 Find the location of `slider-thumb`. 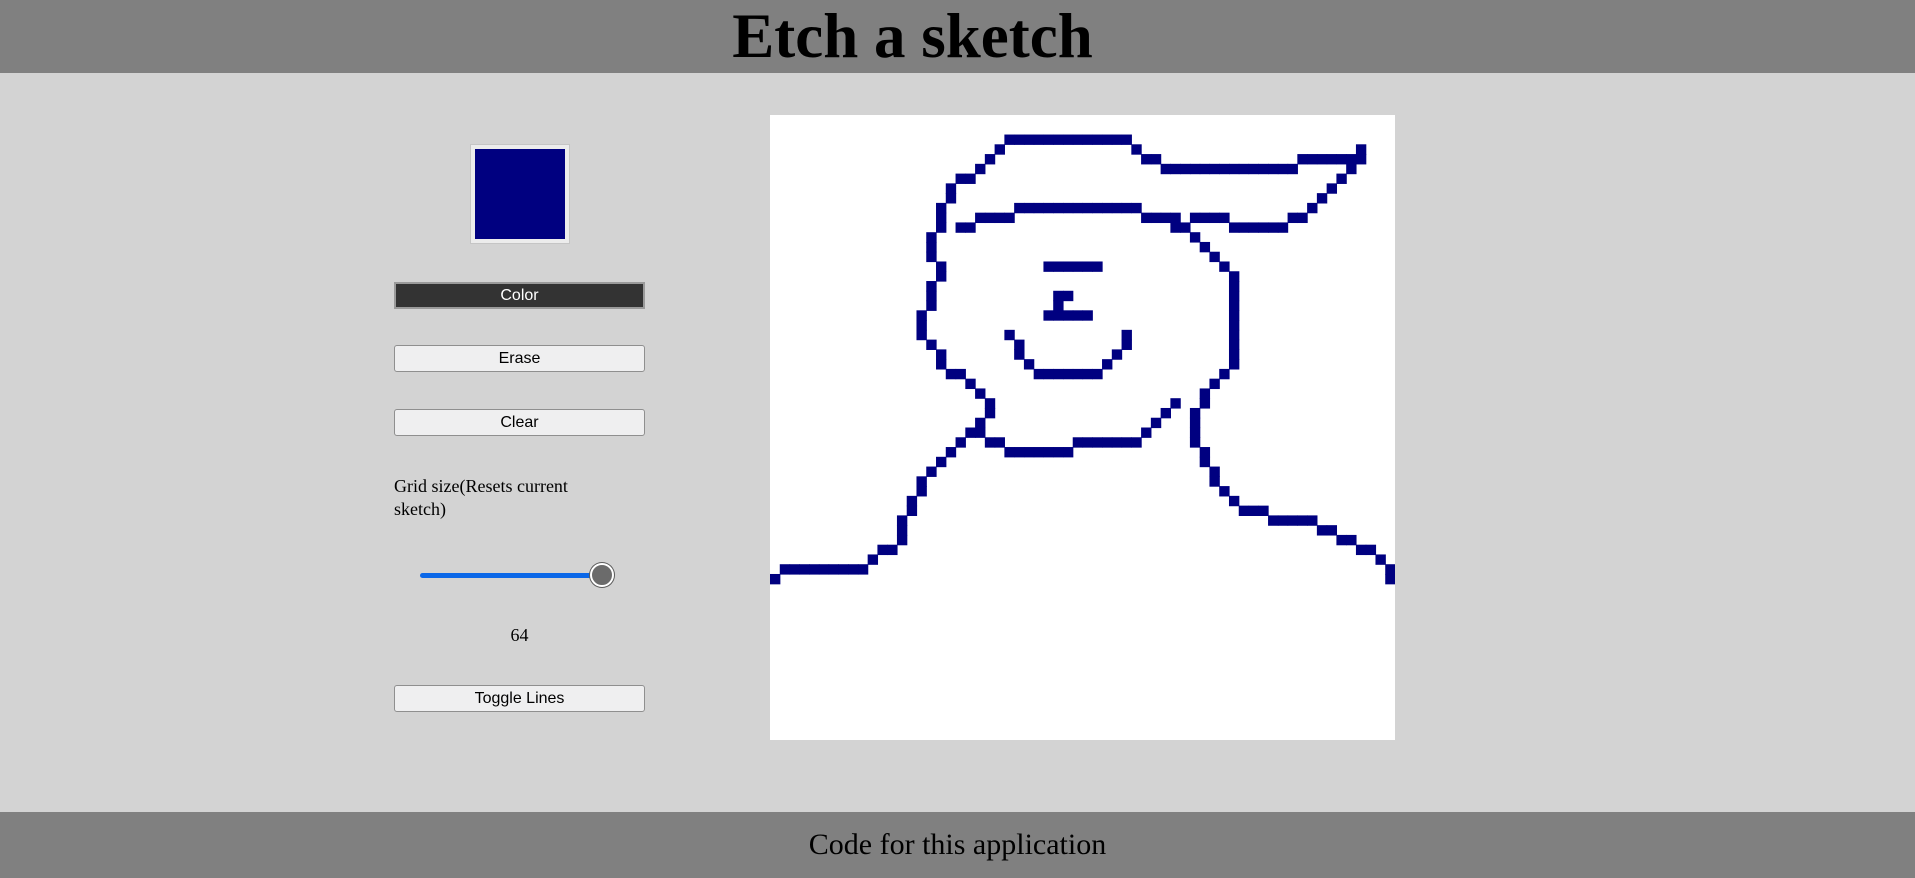

slider-thumb is located at coordinates (602, 575).